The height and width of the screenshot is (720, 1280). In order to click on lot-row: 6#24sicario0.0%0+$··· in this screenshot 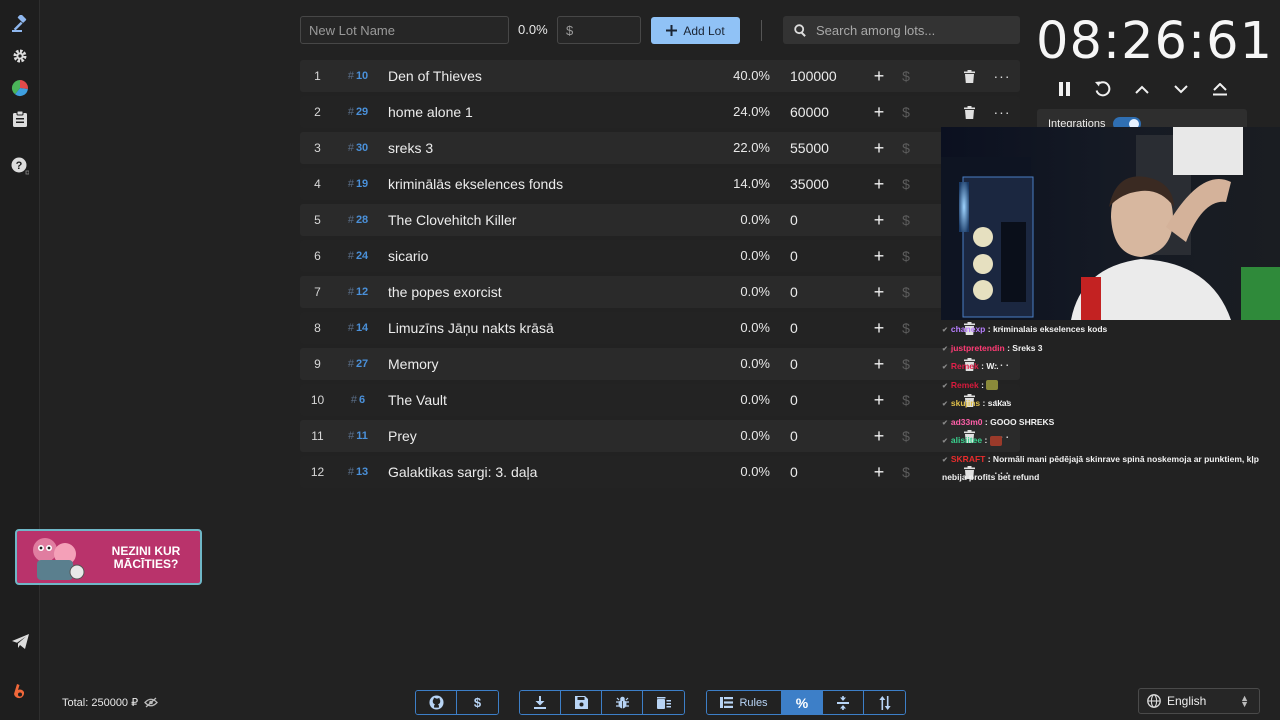, I will do `click(660, 256)`.